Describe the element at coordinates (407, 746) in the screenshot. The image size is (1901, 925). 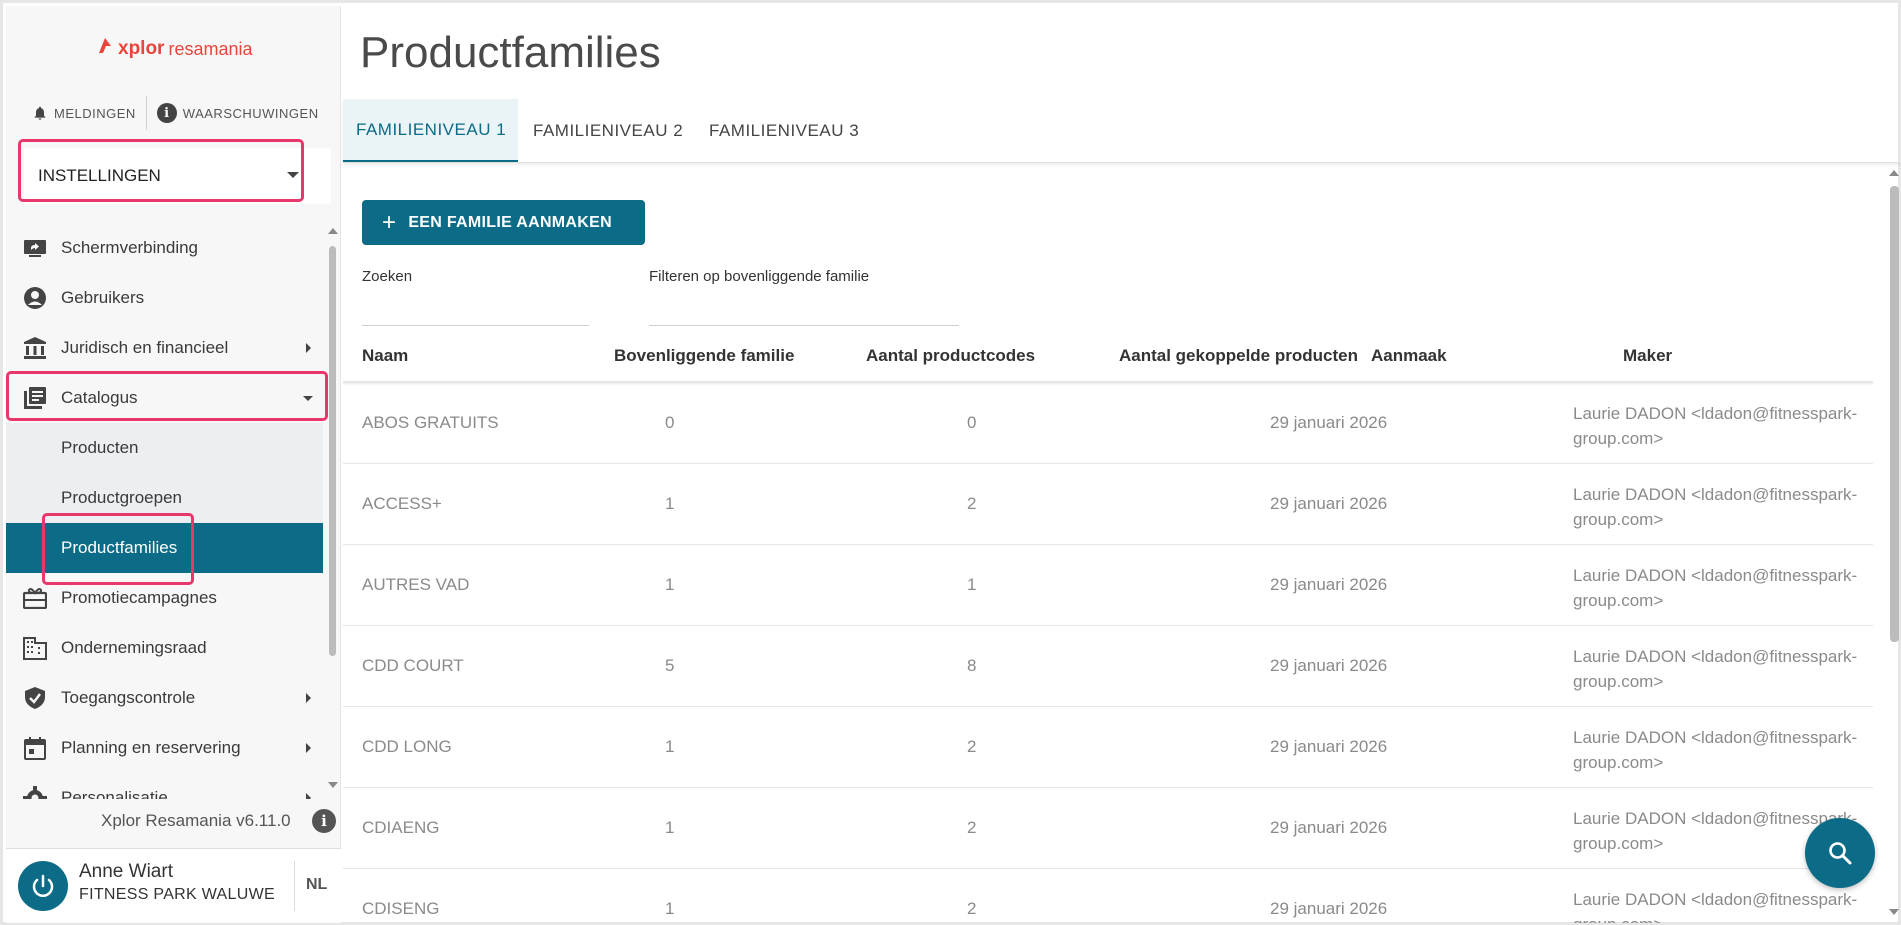
I see `cell-name: CDD LONG` at that location.